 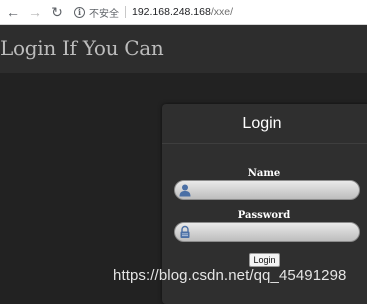 I want to click on password-field, so click(x=267, y=232).